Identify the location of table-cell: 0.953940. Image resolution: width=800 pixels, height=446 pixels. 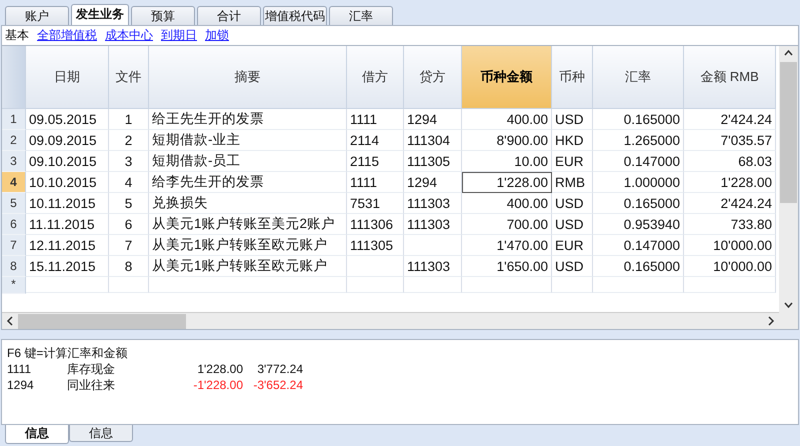
(638, 224).